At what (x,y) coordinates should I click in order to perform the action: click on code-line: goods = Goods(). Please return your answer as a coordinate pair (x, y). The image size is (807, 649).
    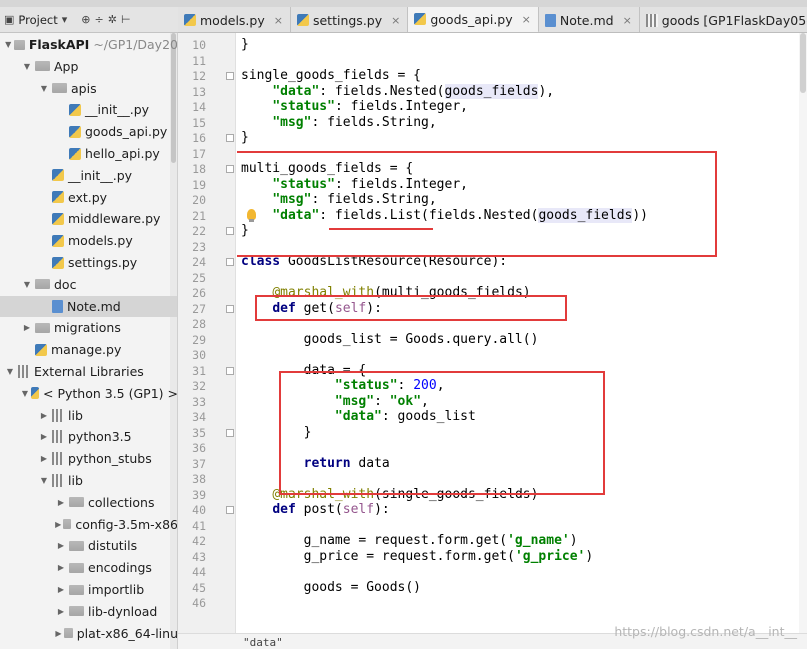
    Looking at the image, I should click on (331, 587).